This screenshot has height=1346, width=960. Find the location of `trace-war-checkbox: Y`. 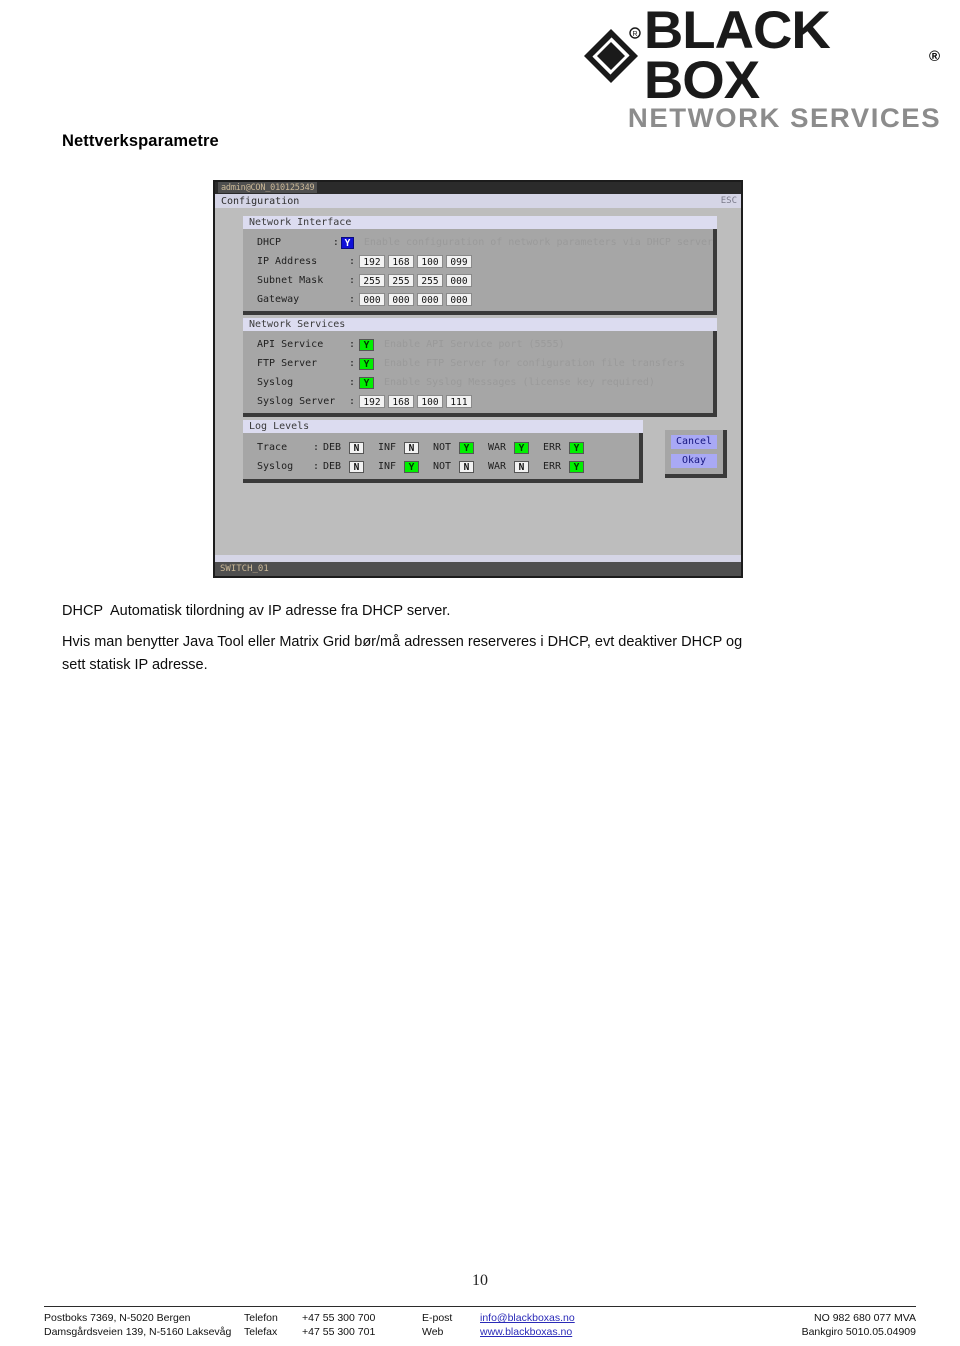

trace-war-checkbox: Y is located at coordinates (521, 447).